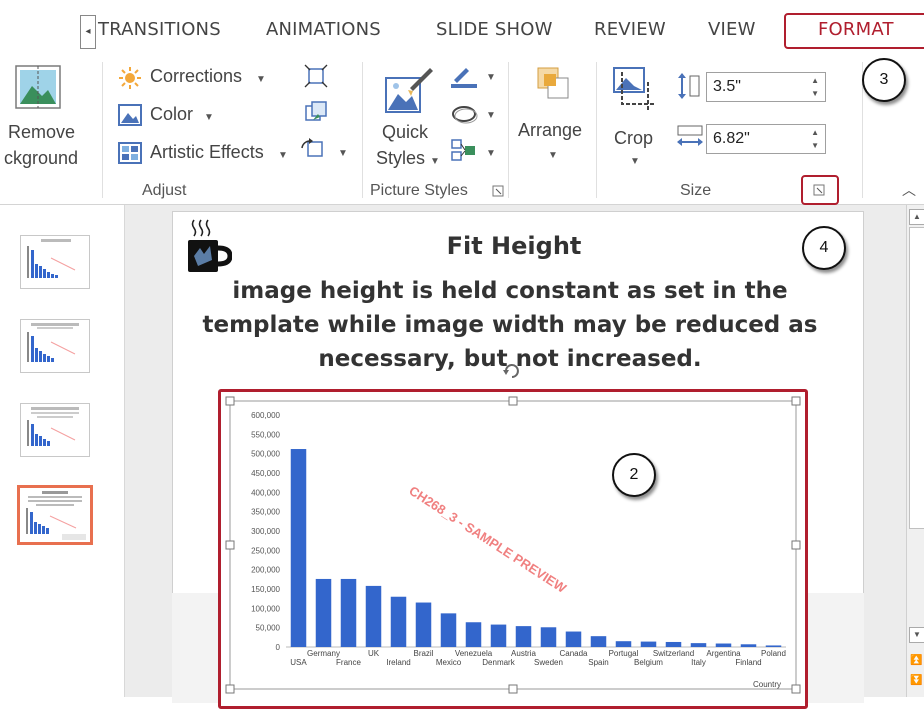  Describe the element at coordinates (316, 76) in the screenshot. I see `compress-pictures-icon` at that location.